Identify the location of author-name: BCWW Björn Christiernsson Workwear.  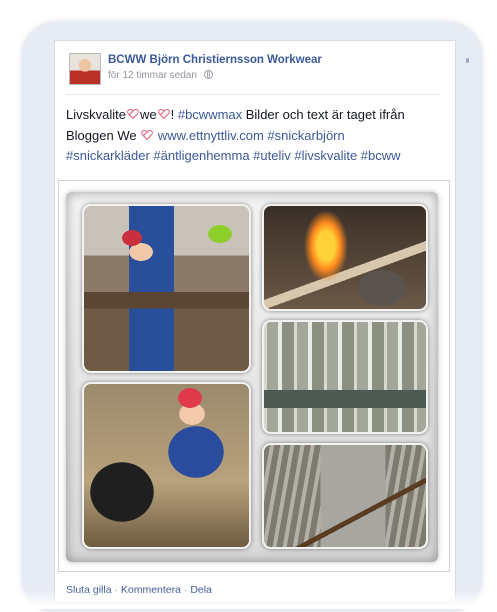
(215, 60).